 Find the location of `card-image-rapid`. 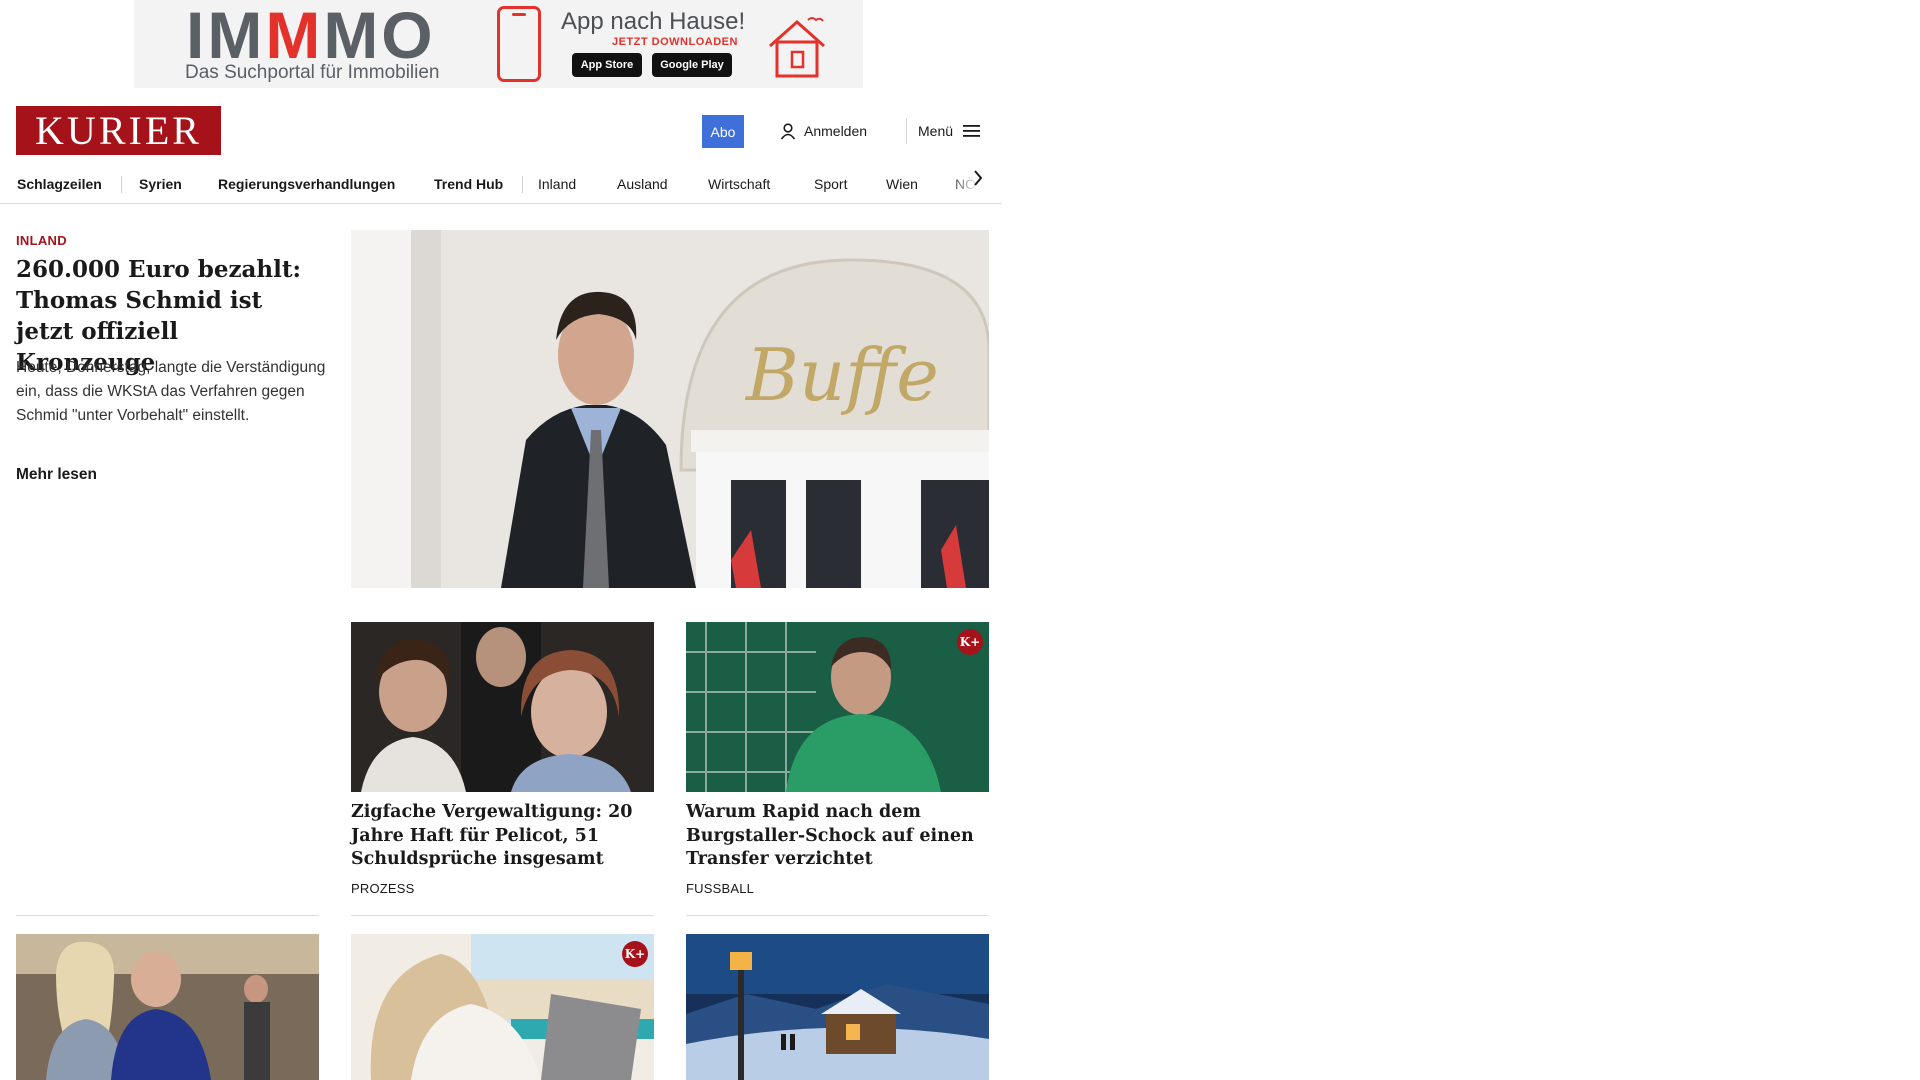

card-image-rapid is located at coordinates (837, 707).